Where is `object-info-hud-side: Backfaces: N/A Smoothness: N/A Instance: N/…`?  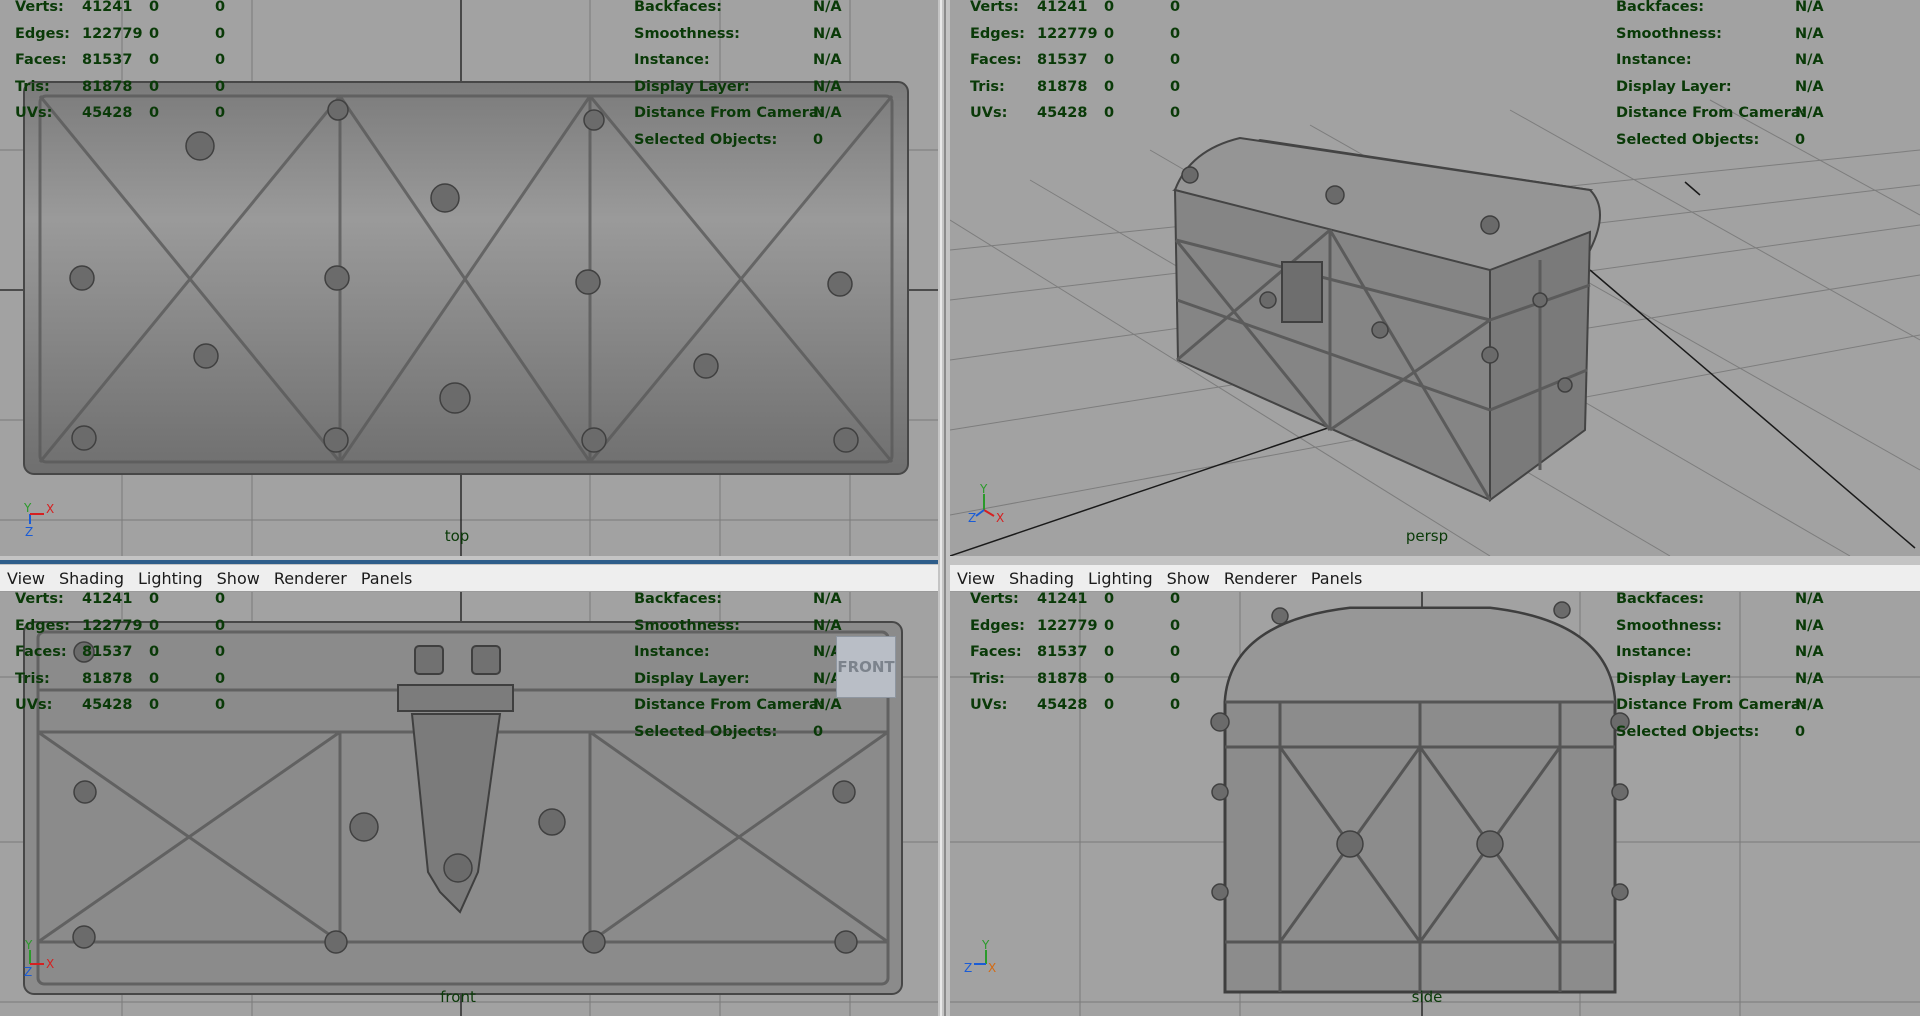 object-info-hud-side: Backfaces: N/A Smoothness: N/A Instance: N/… is located at coordinates (1726, 668).